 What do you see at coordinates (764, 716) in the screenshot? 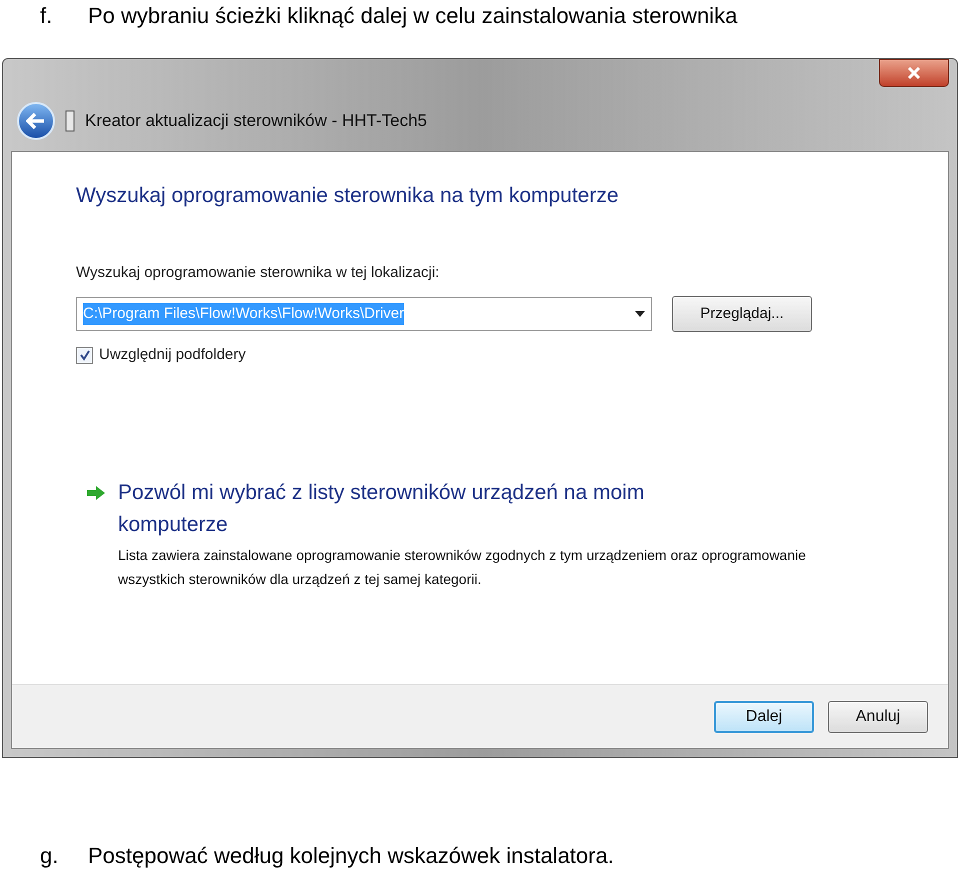
I see `dialog-button: Dalej` at bounding box center [764, 716].